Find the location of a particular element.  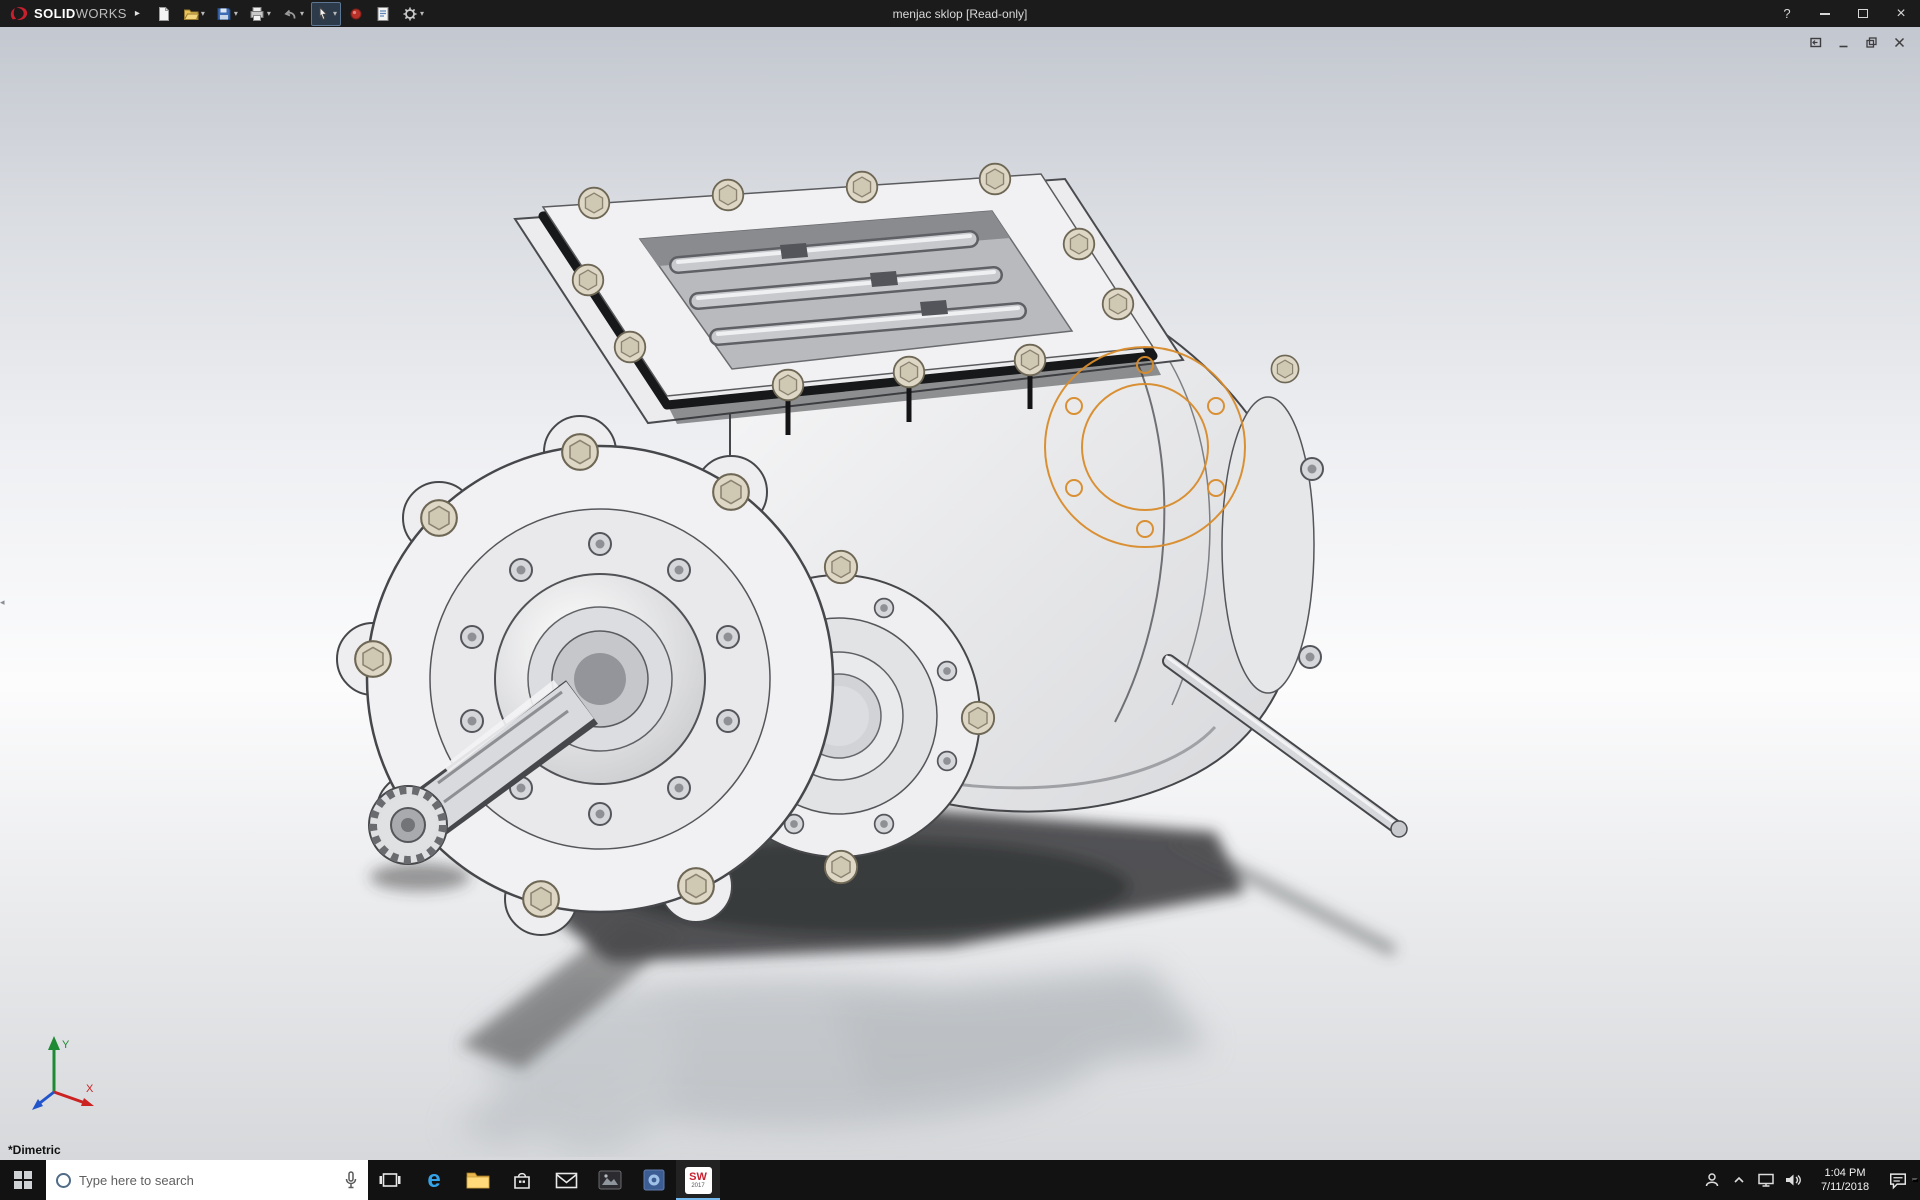

doc-float-icon is located at coordinates (1816, 42).